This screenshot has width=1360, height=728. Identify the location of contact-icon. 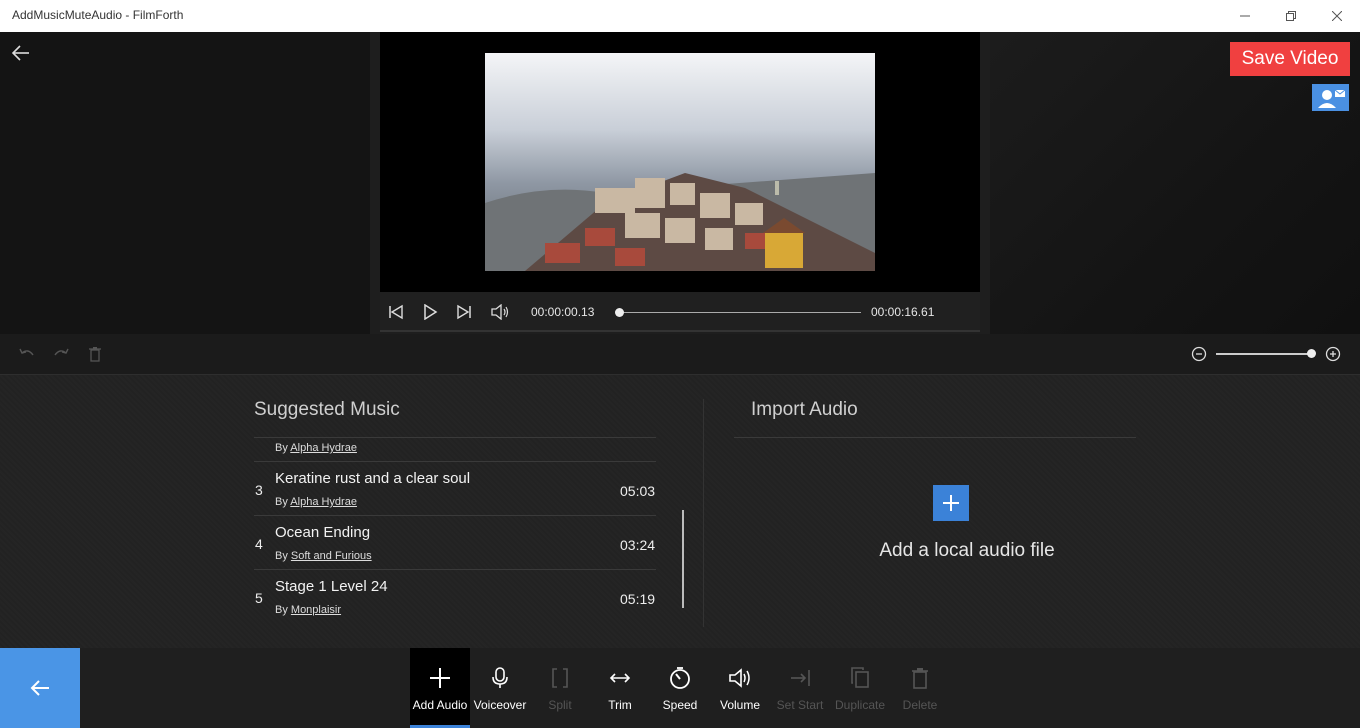
(1331, 98).